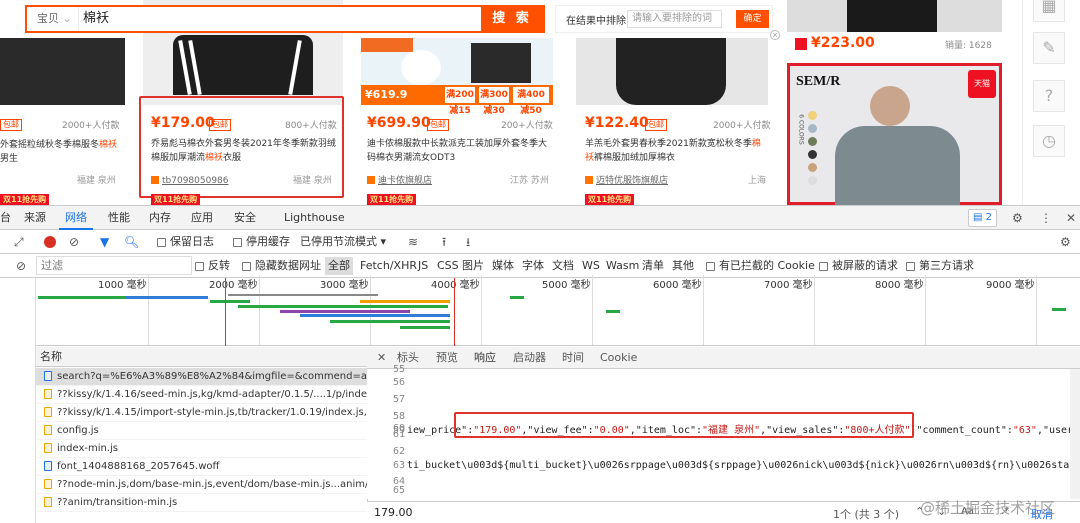  I want to click on issues-badge: ▤ 2, so click(983, 218).